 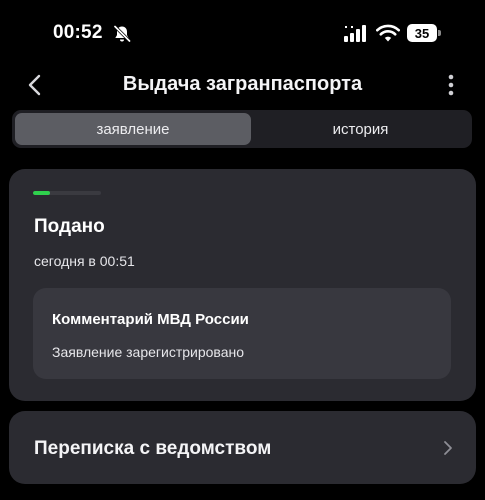 I want to click on battery-level: 35, so click(x=422, y=33).